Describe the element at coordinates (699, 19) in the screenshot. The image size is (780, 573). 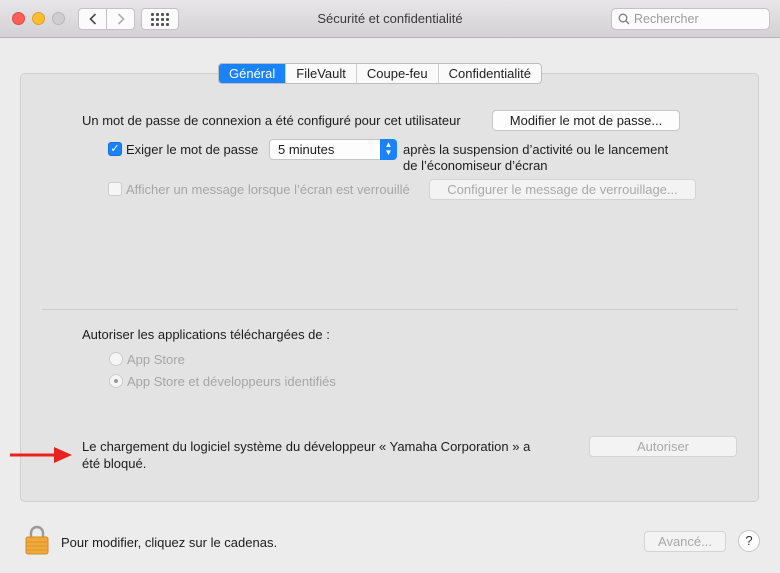
I see `search-input` at that location.